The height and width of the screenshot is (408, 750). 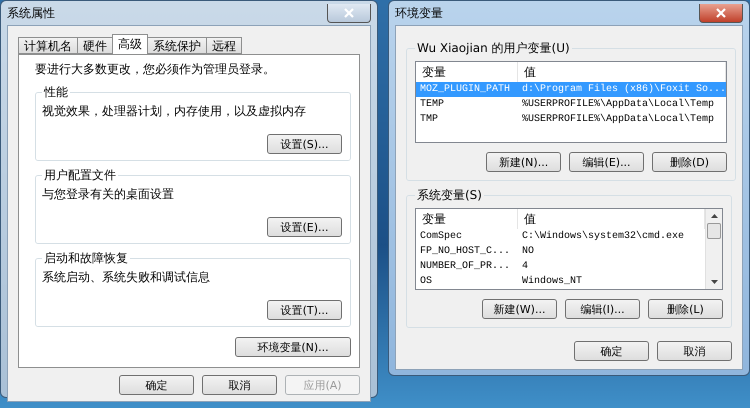 What do you see at coordinates (174, 111) in the screenshot?
I see `group-description: 视觉效果，处理器计划，内存使用，以及虚拟内存` at bounding box center [174, 111].